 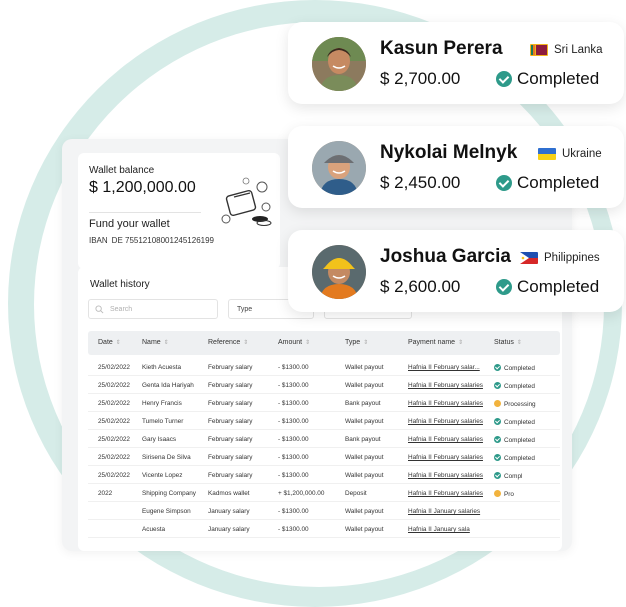 What do you see at coordinates (166, 511) in the screenshot?
I see `cell-name: Eugene Simpson` at bounding box center [166, 511].